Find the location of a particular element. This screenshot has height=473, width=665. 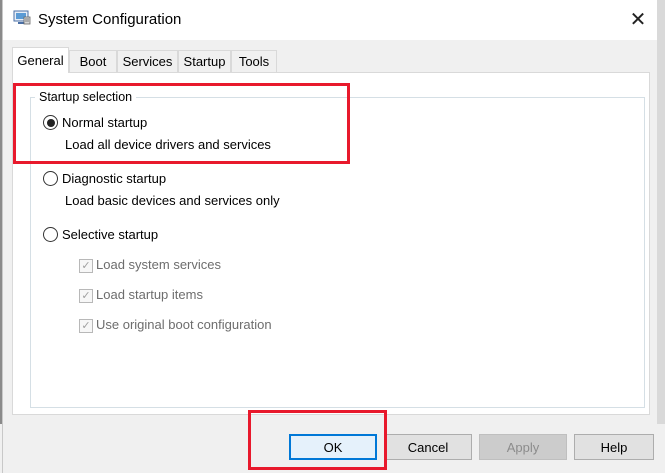

normal-startup-description: Load all device drivers and services is located at coordinates (168, 144).